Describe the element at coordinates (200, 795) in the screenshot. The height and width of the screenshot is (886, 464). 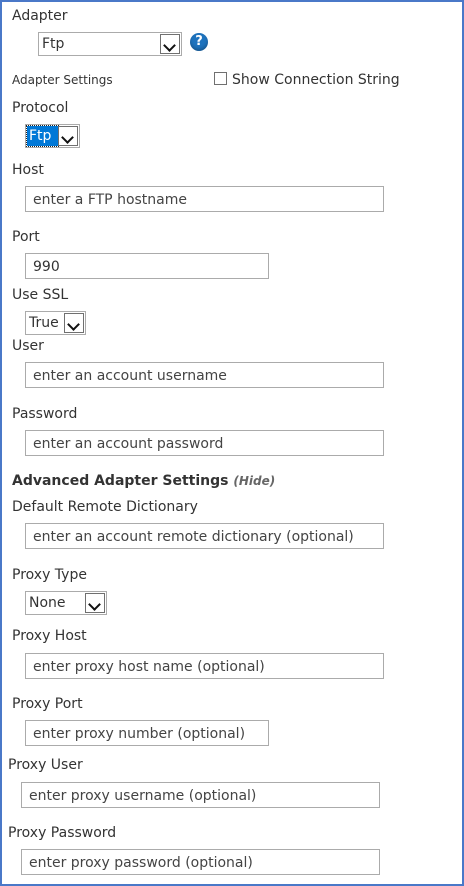
I see `proxy-user-input: enter proxy username (optional)` at that location.